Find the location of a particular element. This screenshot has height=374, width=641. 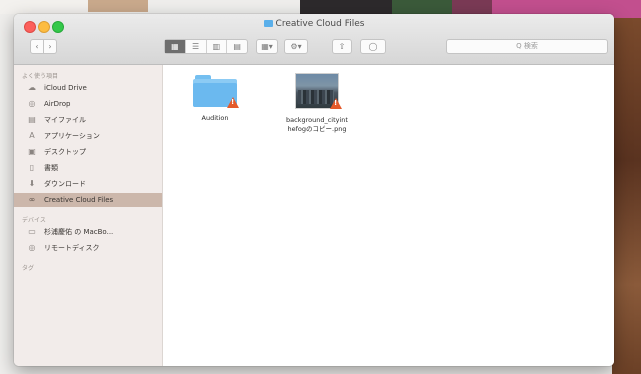

file-item-background-image: background_cityint hefogのコピー.png is located at coordinates (317, 103).